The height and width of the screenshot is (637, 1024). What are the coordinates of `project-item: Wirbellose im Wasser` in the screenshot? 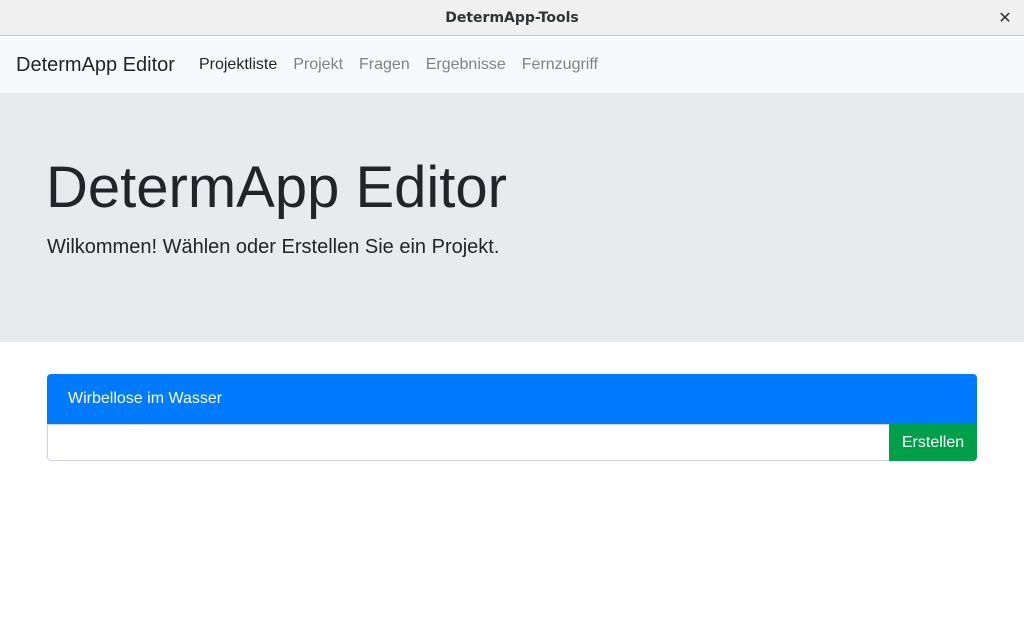 It's located at (512, 399).